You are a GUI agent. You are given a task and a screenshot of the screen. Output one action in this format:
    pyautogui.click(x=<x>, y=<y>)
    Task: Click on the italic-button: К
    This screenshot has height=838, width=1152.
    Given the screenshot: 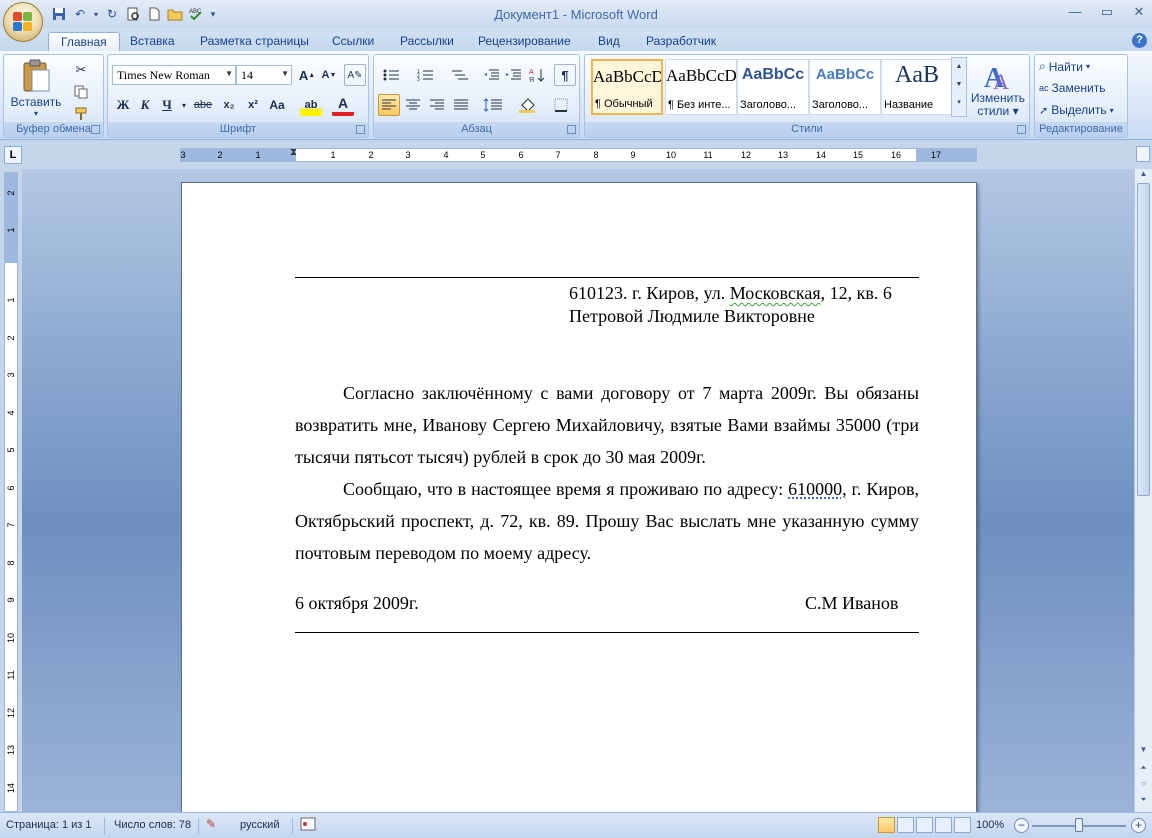 What is the action you would take?
    pyautogui.click(x=145, y=105)
    